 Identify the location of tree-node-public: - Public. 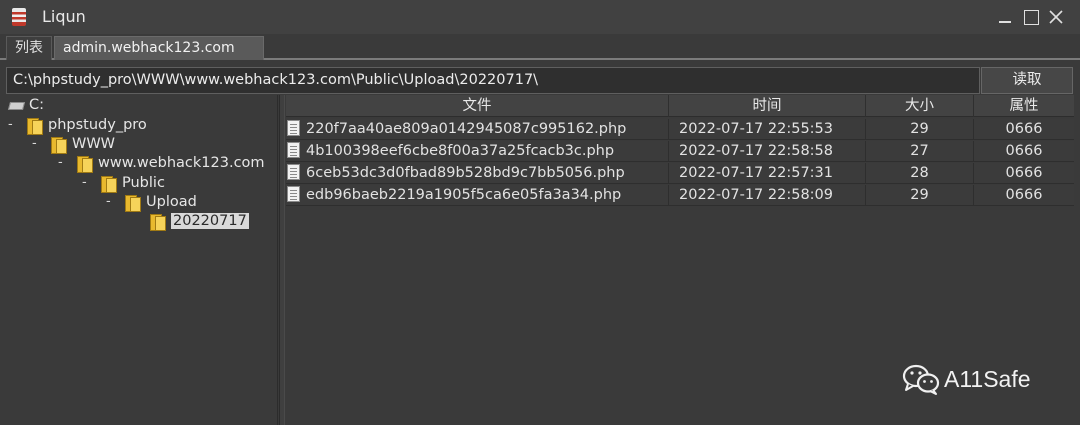
(123, 183).